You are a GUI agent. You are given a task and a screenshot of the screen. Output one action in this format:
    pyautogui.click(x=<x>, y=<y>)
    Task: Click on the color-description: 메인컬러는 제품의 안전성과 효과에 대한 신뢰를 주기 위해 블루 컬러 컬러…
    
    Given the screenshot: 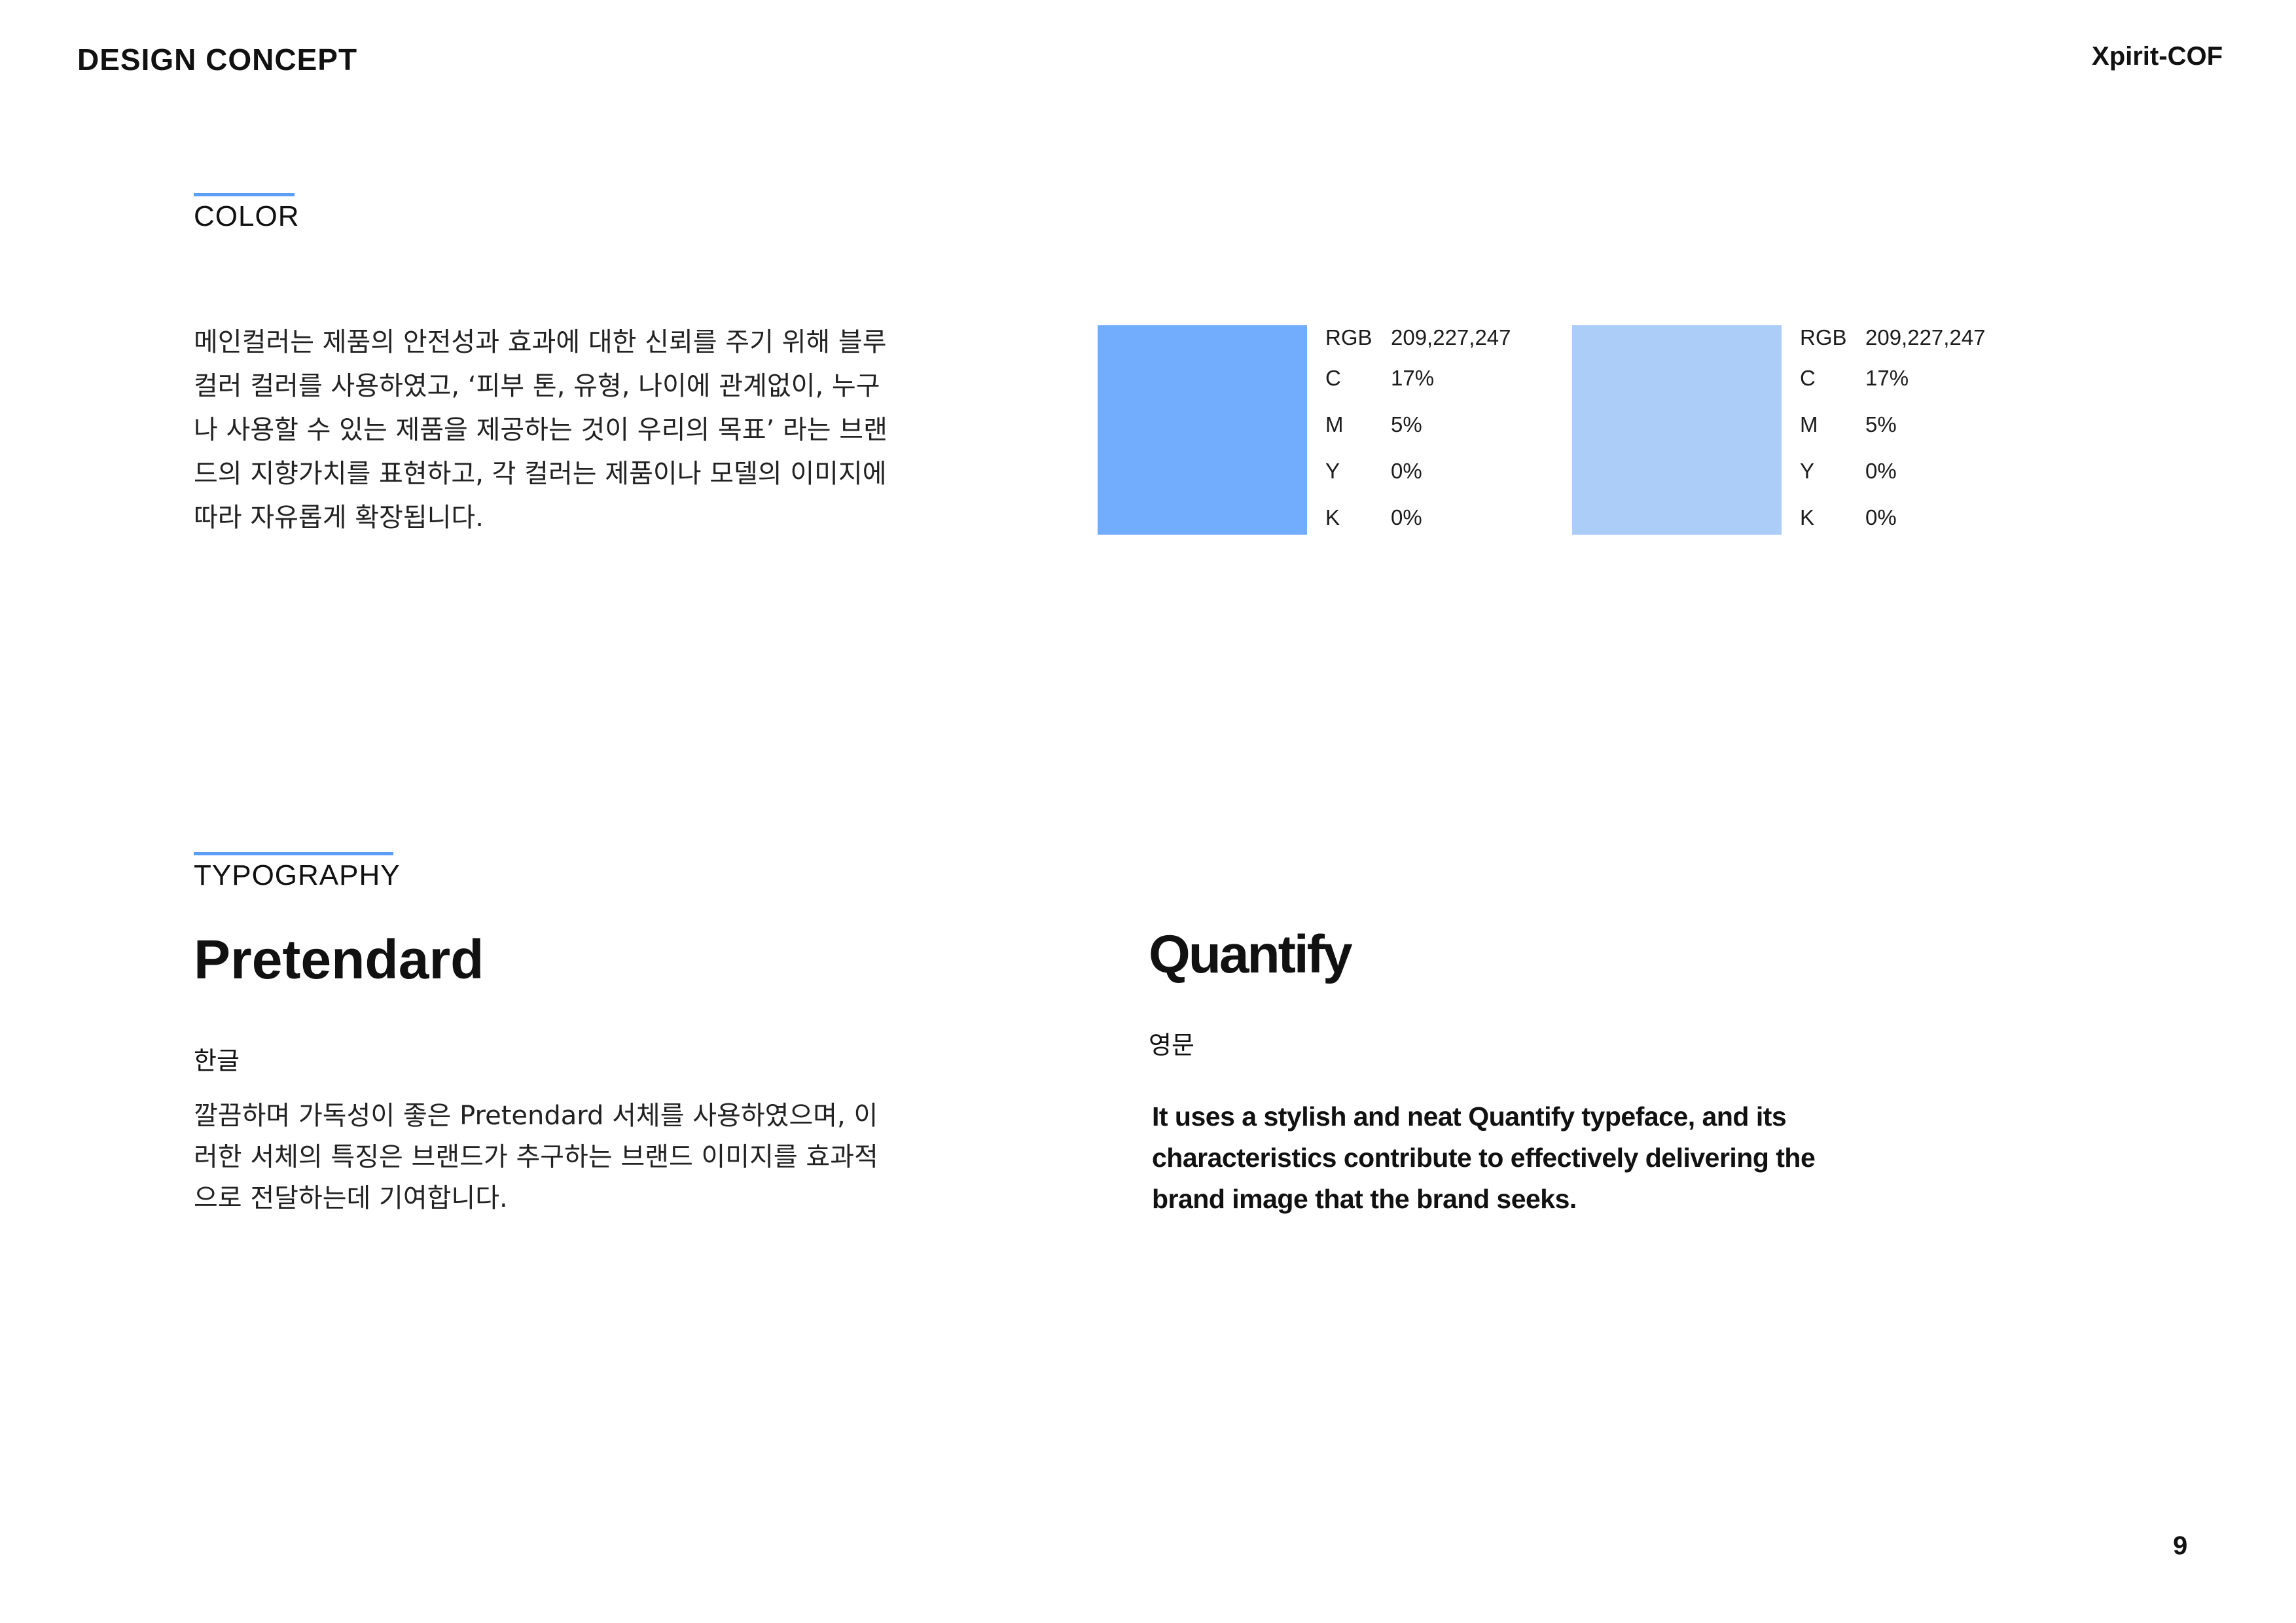 What is the action you would take?
    pyautogui.click(x=541, y=430)
    